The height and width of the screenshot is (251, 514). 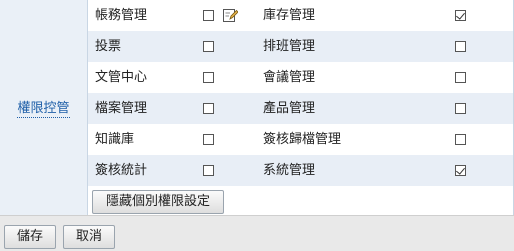 I want to click on permission-row: 檔案管理 產品管理, so click(x=300, y=108).